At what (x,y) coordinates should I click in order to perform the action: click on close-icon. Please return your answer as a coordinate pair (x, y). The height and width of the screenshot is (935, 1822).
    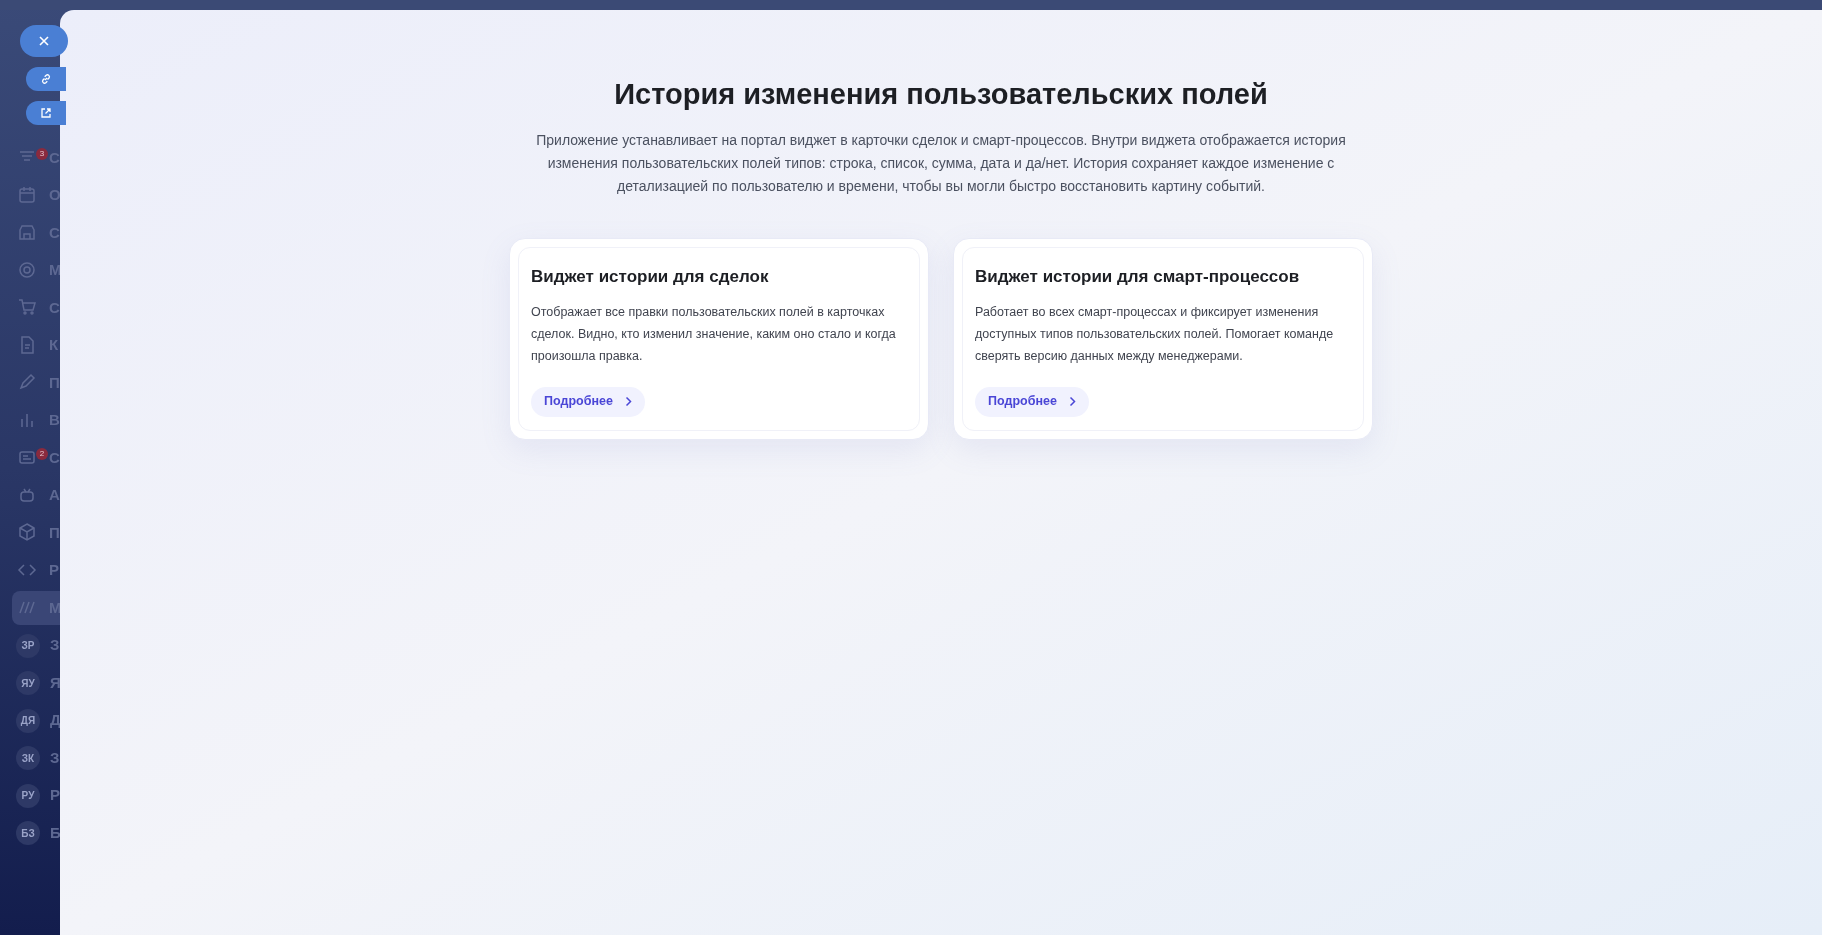
    Looking at the image, I should click on (44, 41).